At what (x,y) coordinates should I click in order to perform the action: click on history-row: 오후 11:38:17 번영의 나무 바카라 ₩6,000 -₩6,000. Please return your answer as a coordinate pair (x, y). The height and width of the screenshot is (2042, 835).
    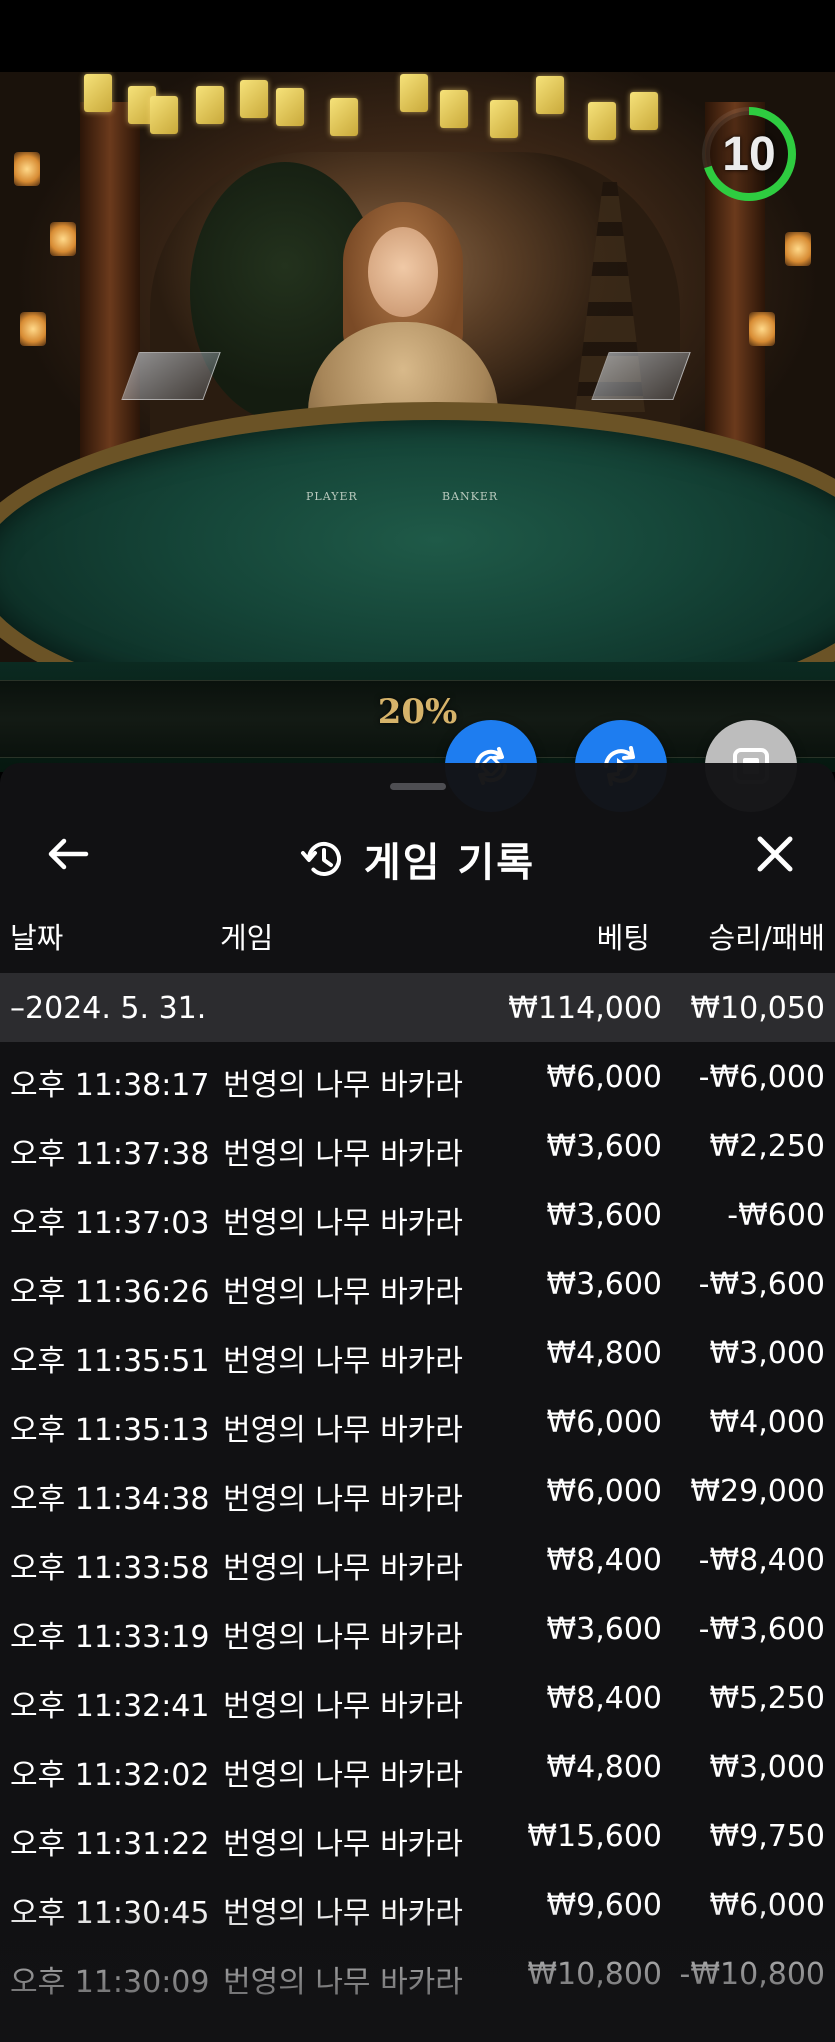
    Looking at the image, I should click on (417, 1076).